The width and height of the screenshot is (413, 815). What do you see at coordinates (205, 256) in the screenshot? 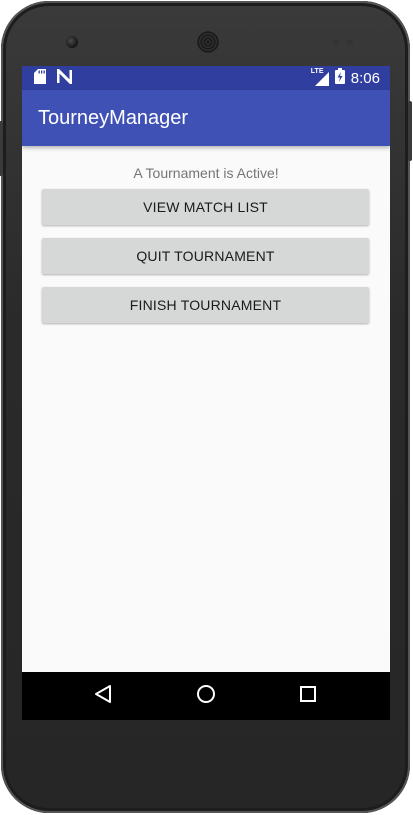
I see `quit-tournament-button: QUIT TOURNAMENT` at bounding box center [205, 256].